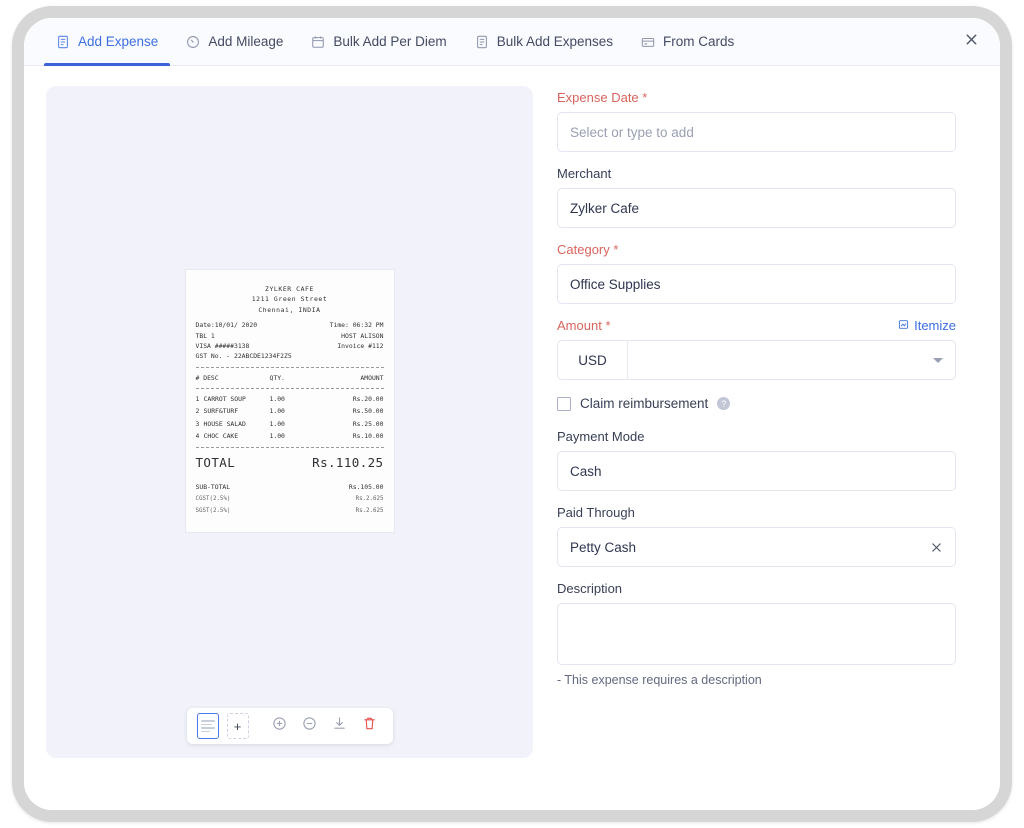 This screenshot has height=828, width=1024. Describe the element at coordinates (289, 309) in the screenshot. I see `receipt-address-line2: Chennai, INDIA` at that location.